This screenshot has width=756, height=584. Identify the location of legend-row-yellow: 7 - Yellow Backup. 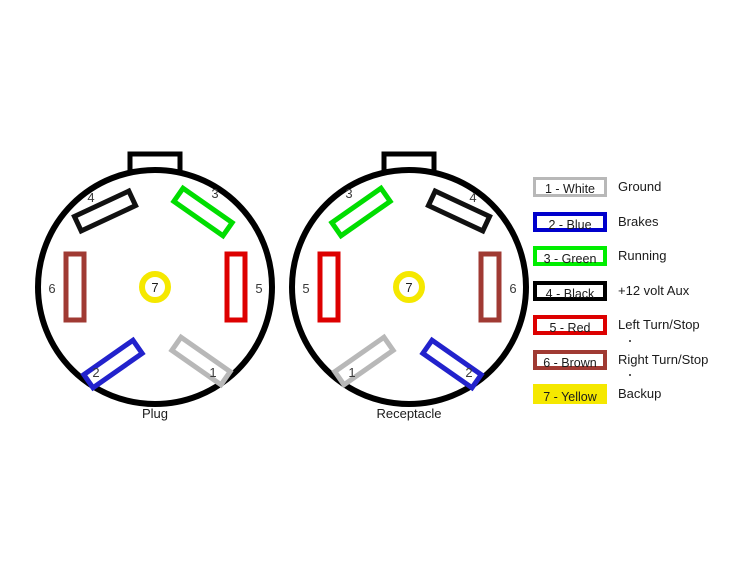
(643, 395).